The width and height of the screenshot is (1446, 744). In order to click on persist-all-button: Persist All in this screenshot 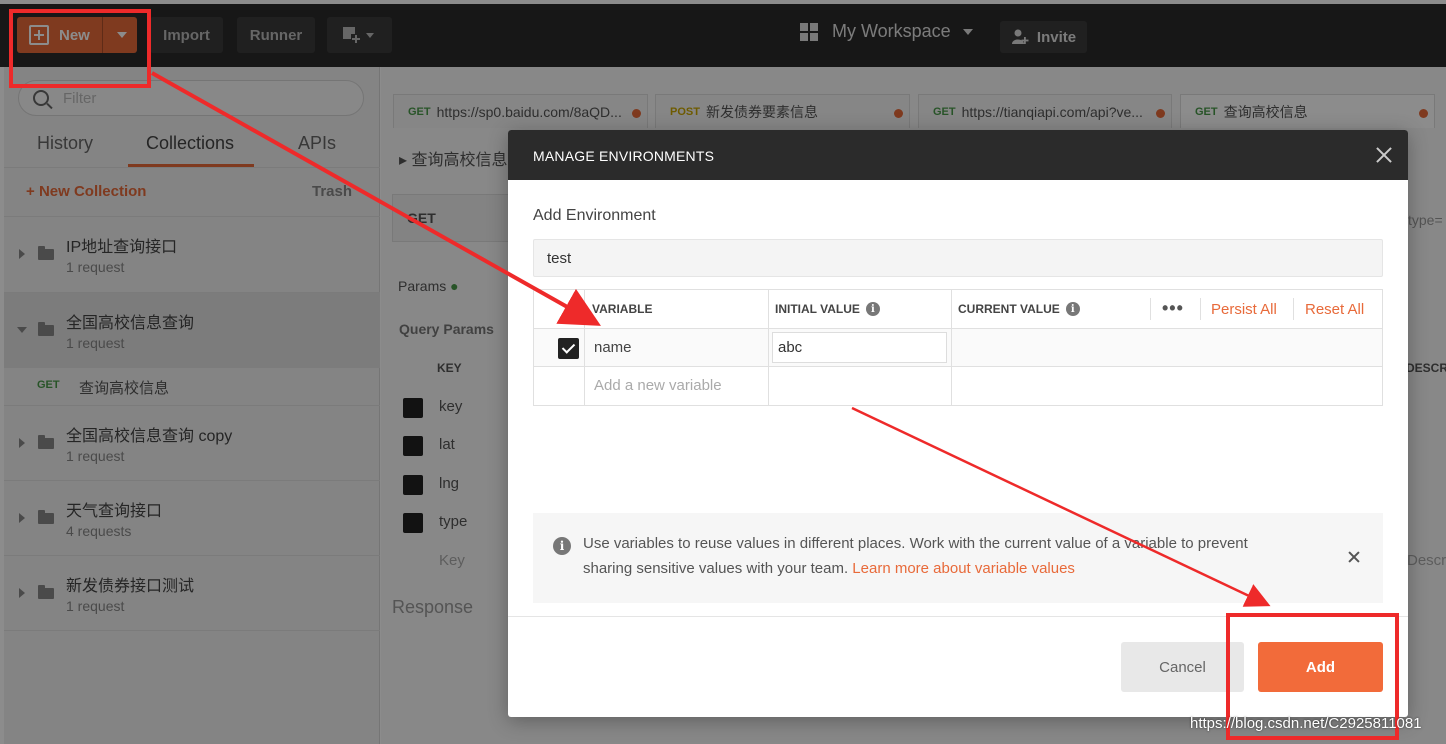, I will do `click(1244, 309)`.